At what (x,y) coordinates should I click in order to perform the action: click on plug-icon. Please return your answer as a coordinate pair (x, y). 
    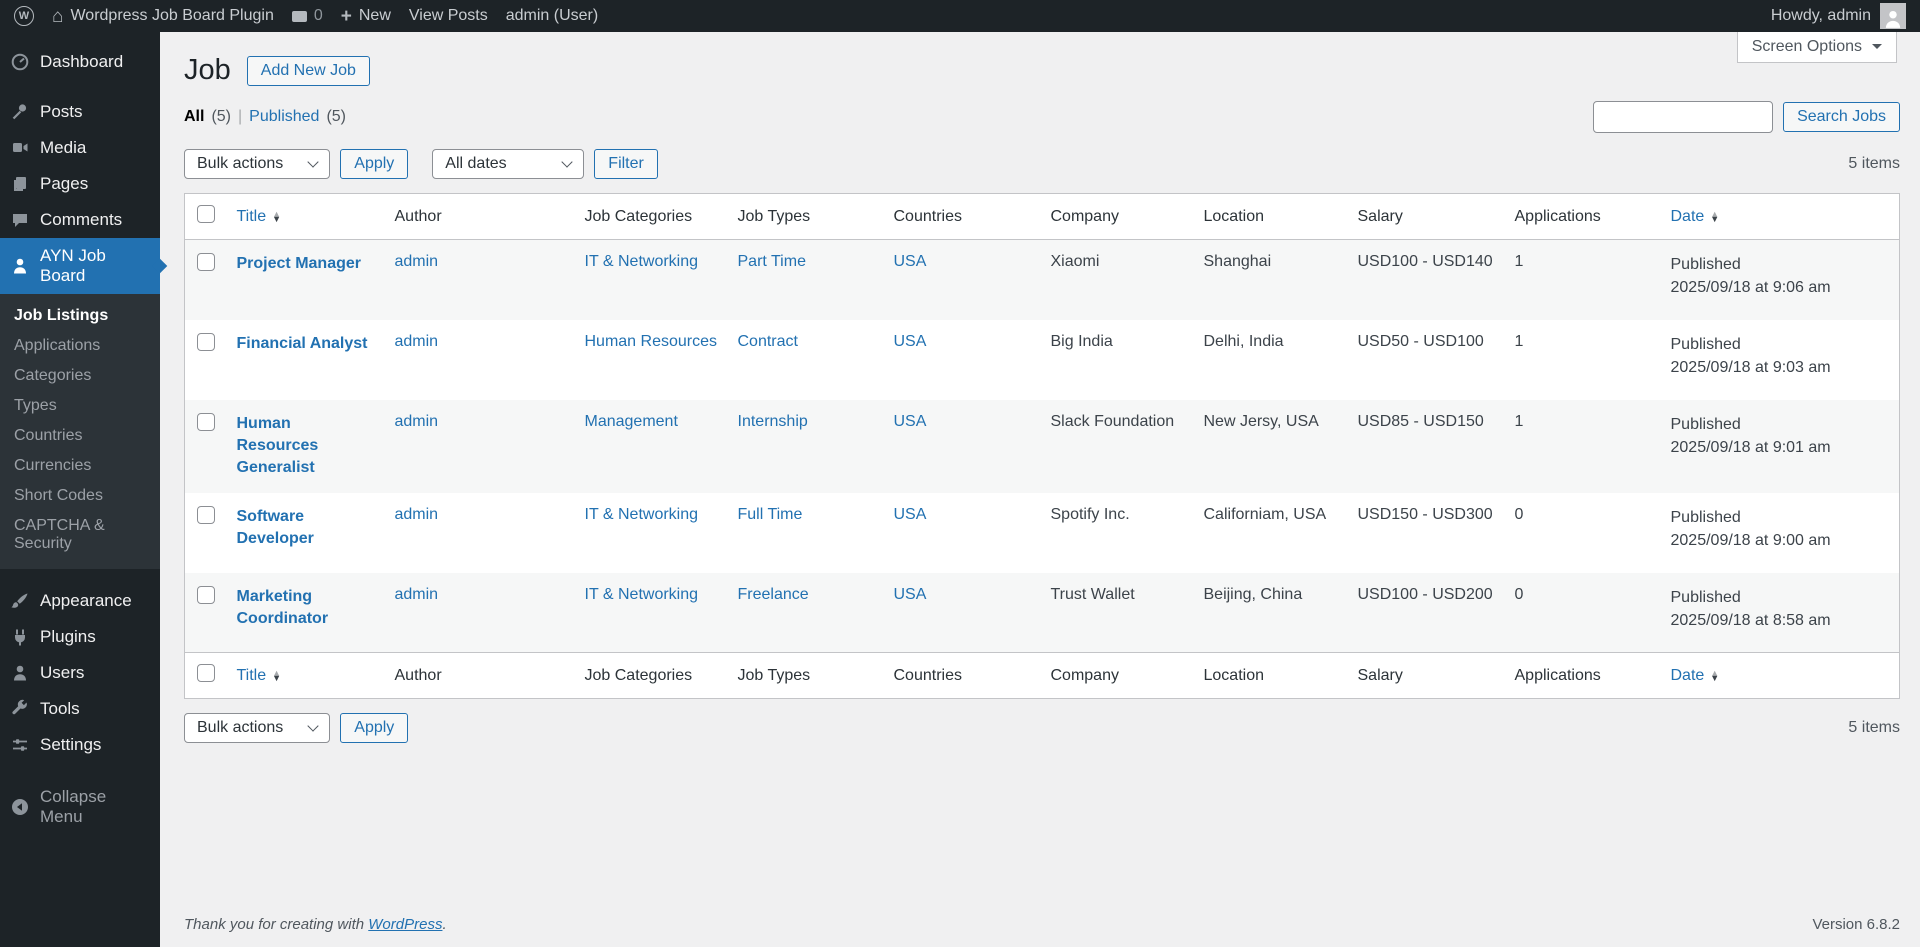
    Looking at the image, I should click on (20, 637).